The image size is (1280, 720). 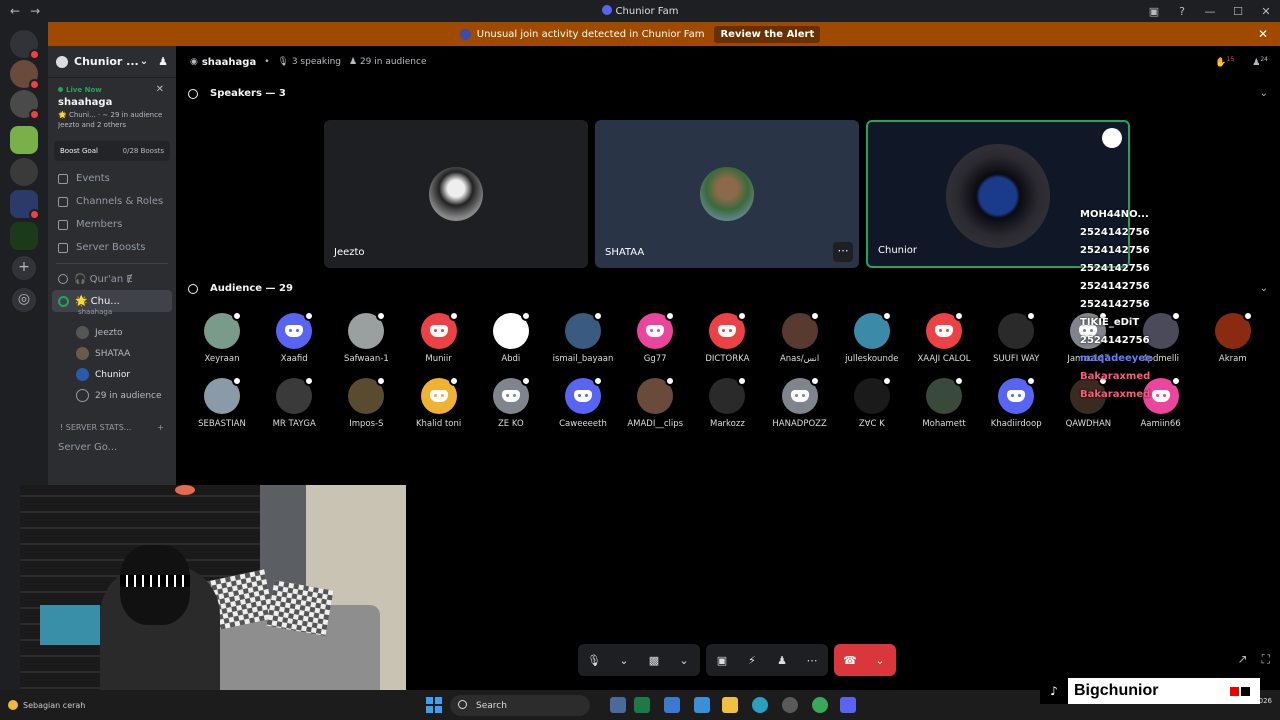 What do you see at coordinates (456, 194) in the screenshot?
I see `speaker-tile-jeezto: Jeezto` at bounding box center [456, 194].